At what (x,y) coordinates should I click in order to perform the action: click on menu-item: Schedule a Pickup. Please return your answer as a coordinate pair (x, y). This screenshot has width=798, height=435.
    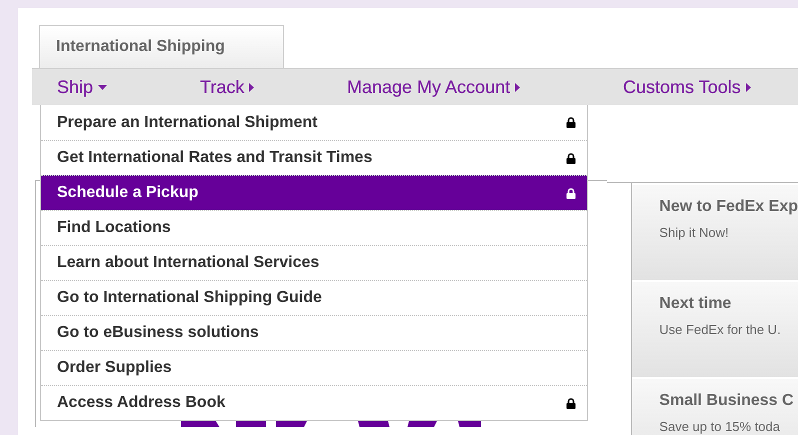
    Looking at the image, I should click on (314, 192).